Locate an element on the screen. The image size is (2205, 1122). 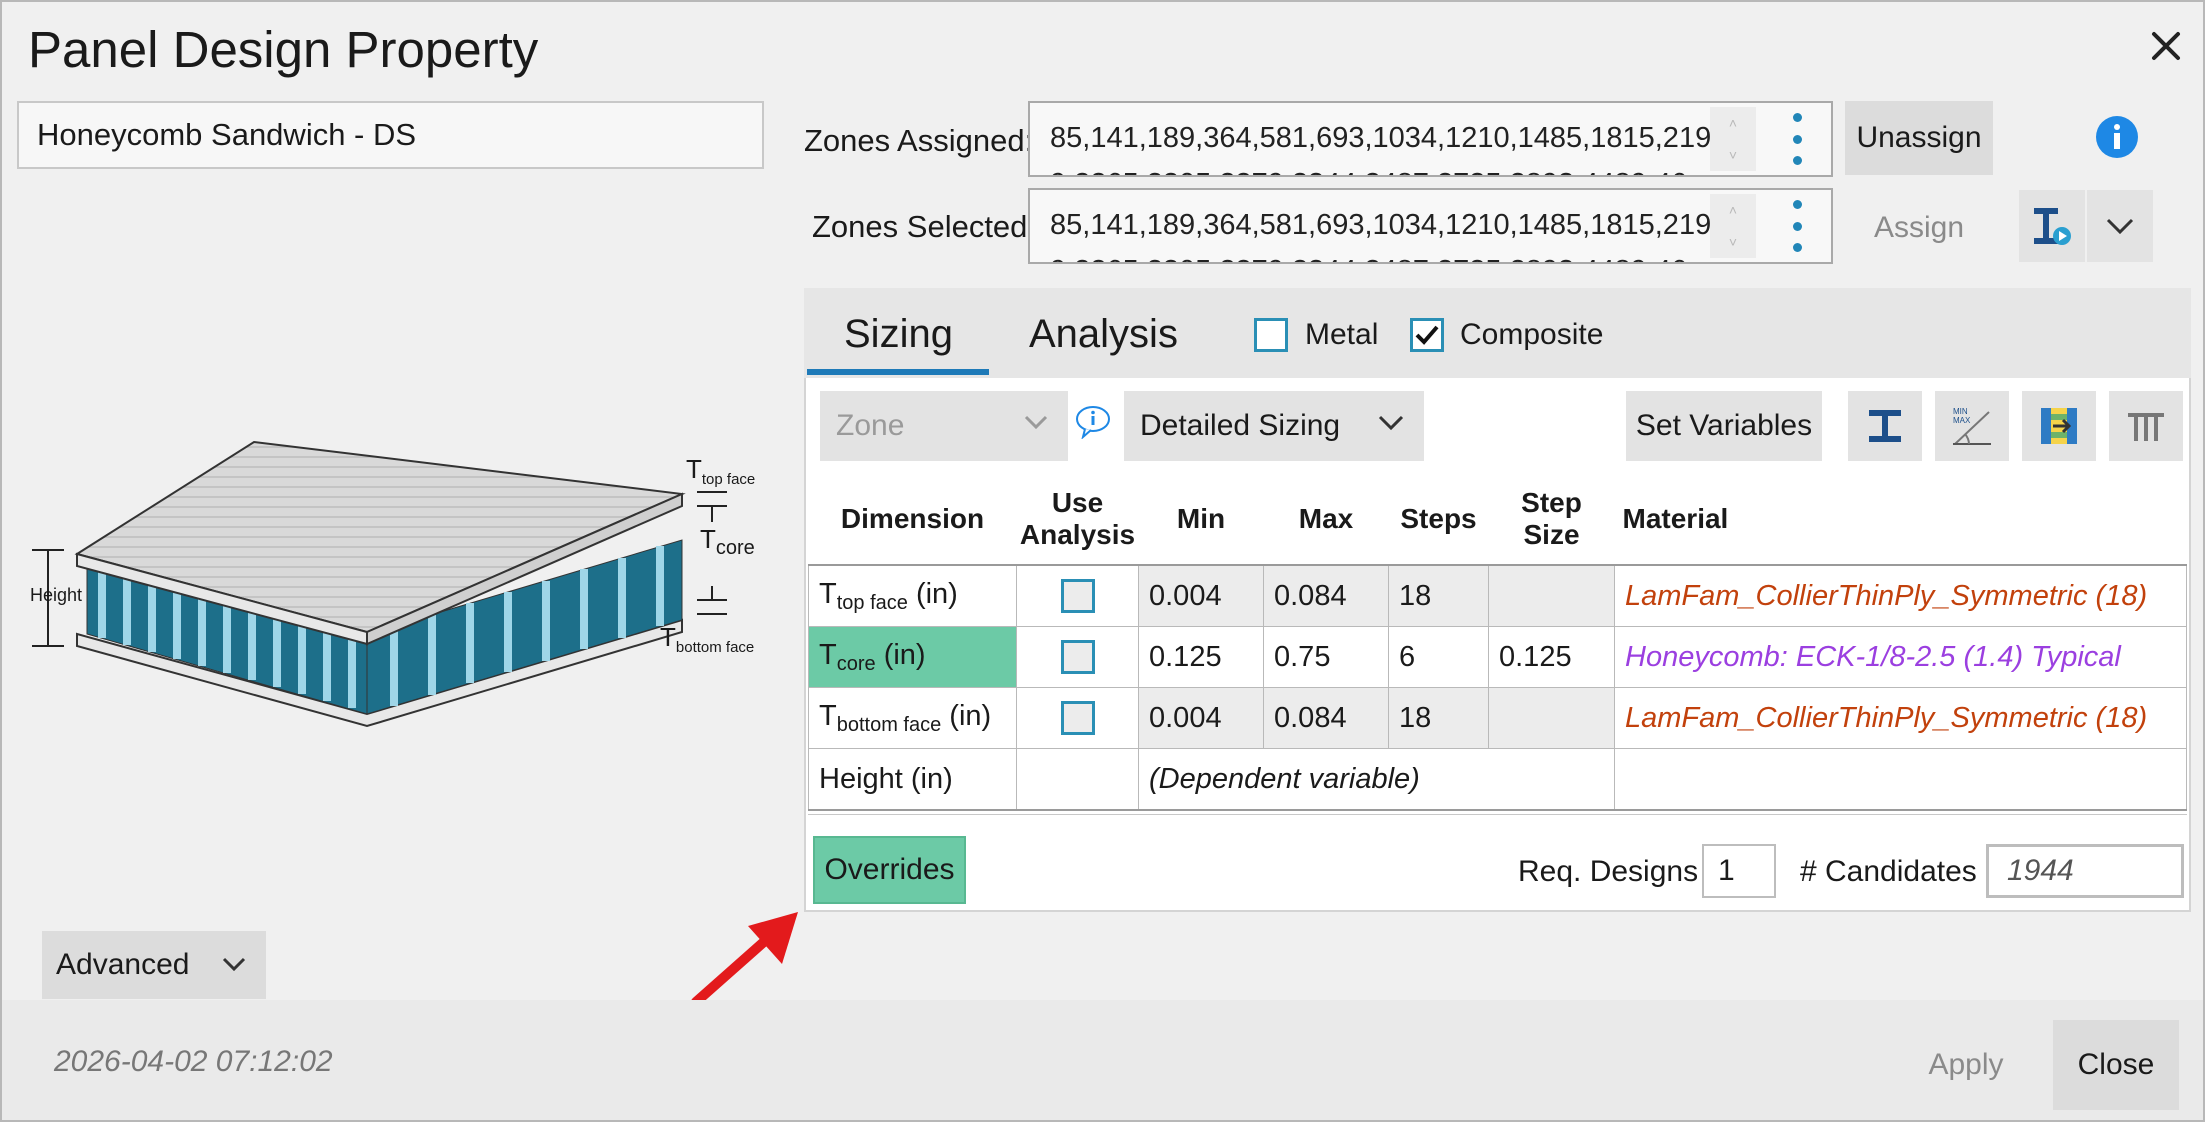
svg-text: MIN is located at coordinates (1960, 411).